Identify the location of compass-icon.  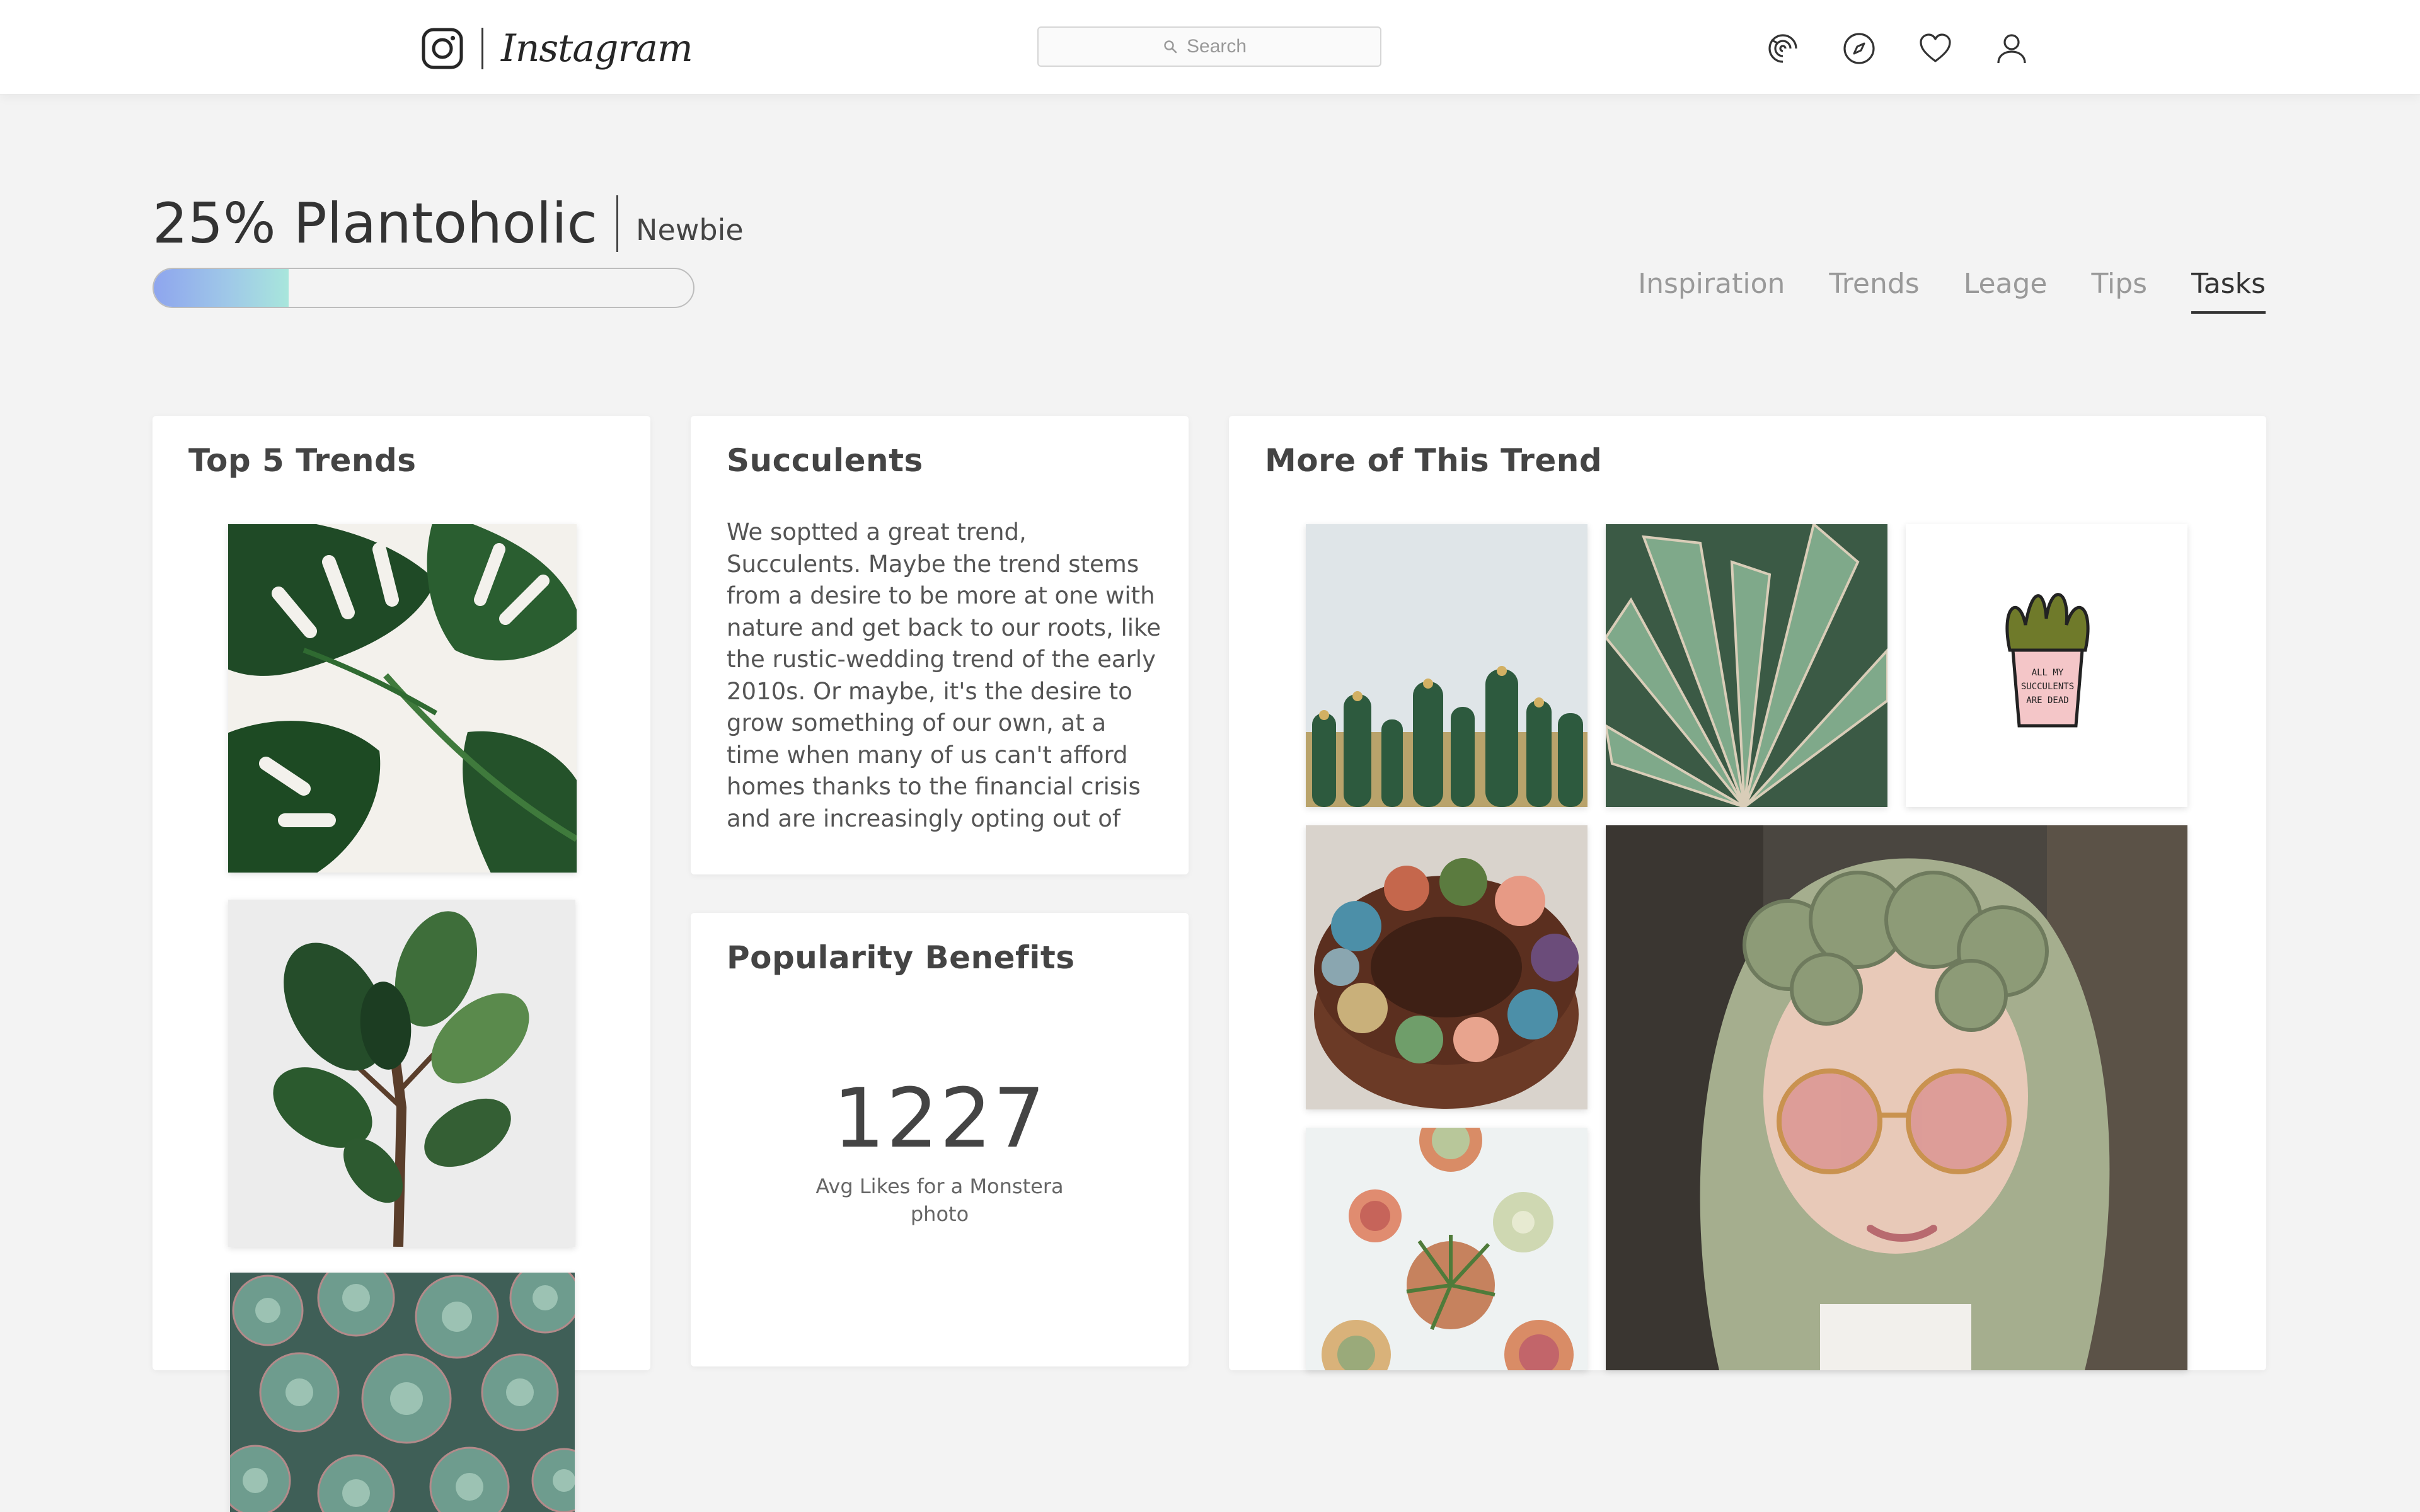
(1859, 48).